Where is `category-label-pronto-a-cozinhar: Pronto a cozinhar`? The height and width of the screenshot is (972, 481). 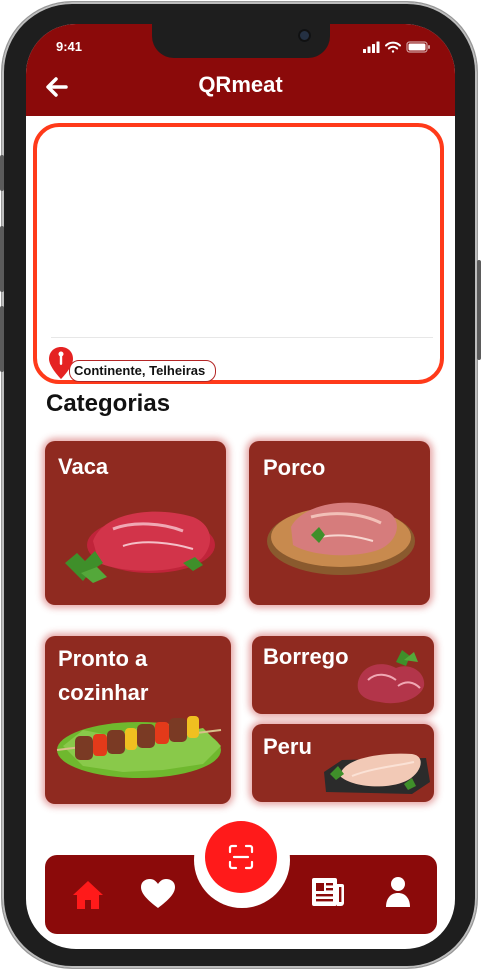 category-label-pronto-a-cozinhar: Pronto a cozinhar is located at coordinates (103, 675).